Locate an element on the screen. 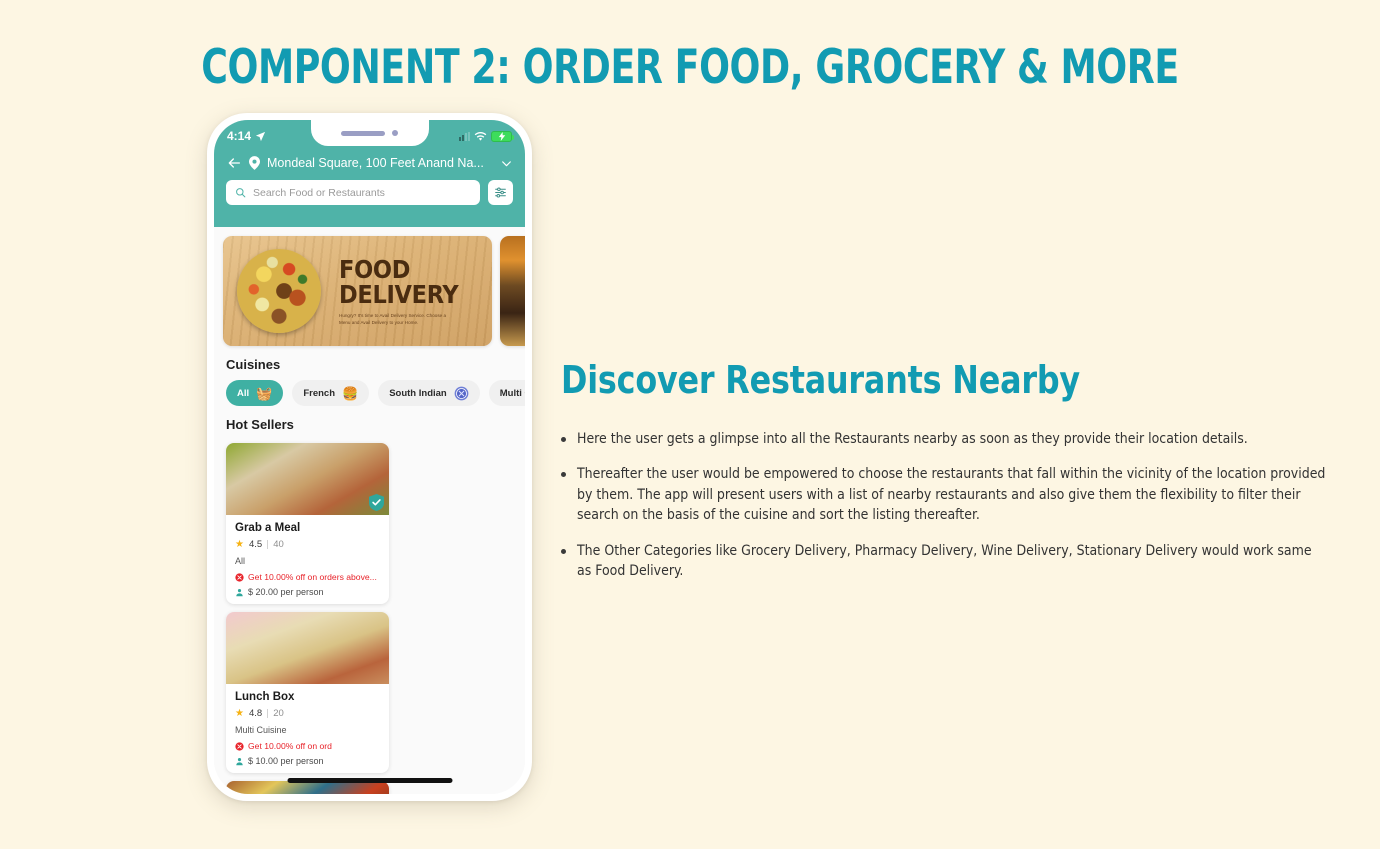 This screenshot has height=849, width=1380. home-indicator is located at coordinates (369, 780).